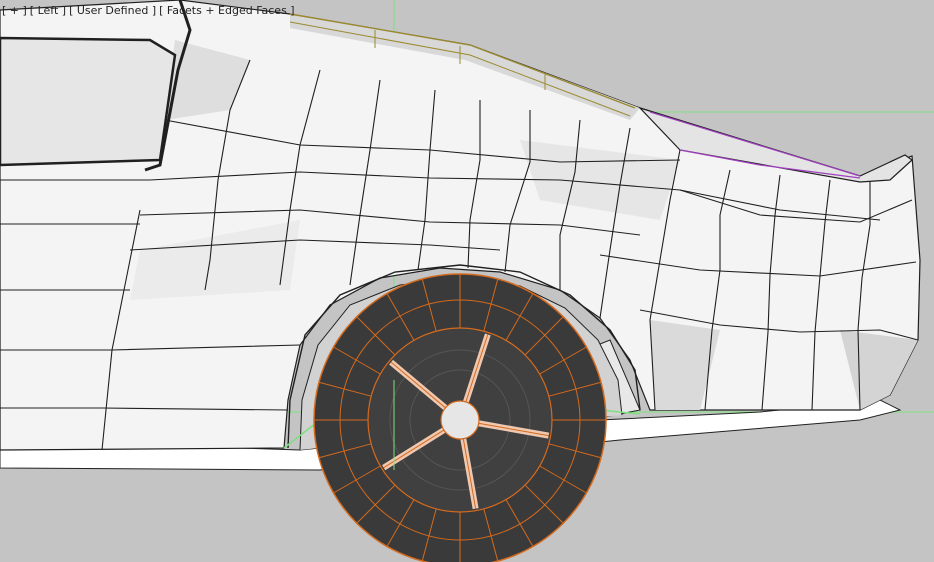 The height and width of the screenshot is (562, 934). Describe the element at coordinates (88, 101) in the screenshot. I see `window-glass` at that location.